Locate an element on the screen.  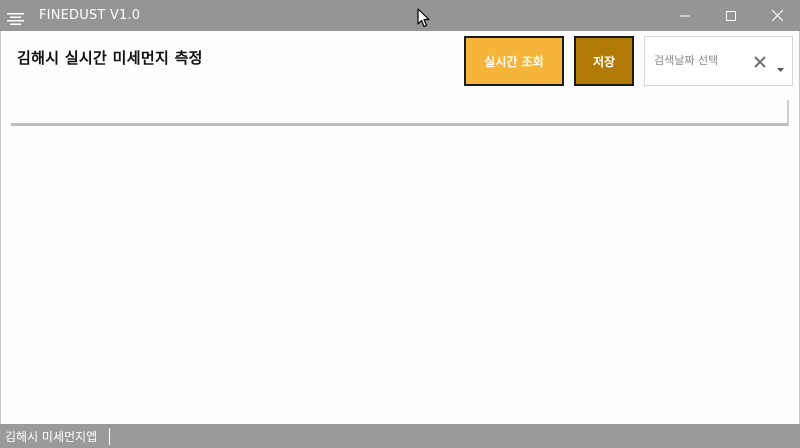
chevron-down-icon is located at coordinates (780, 65).